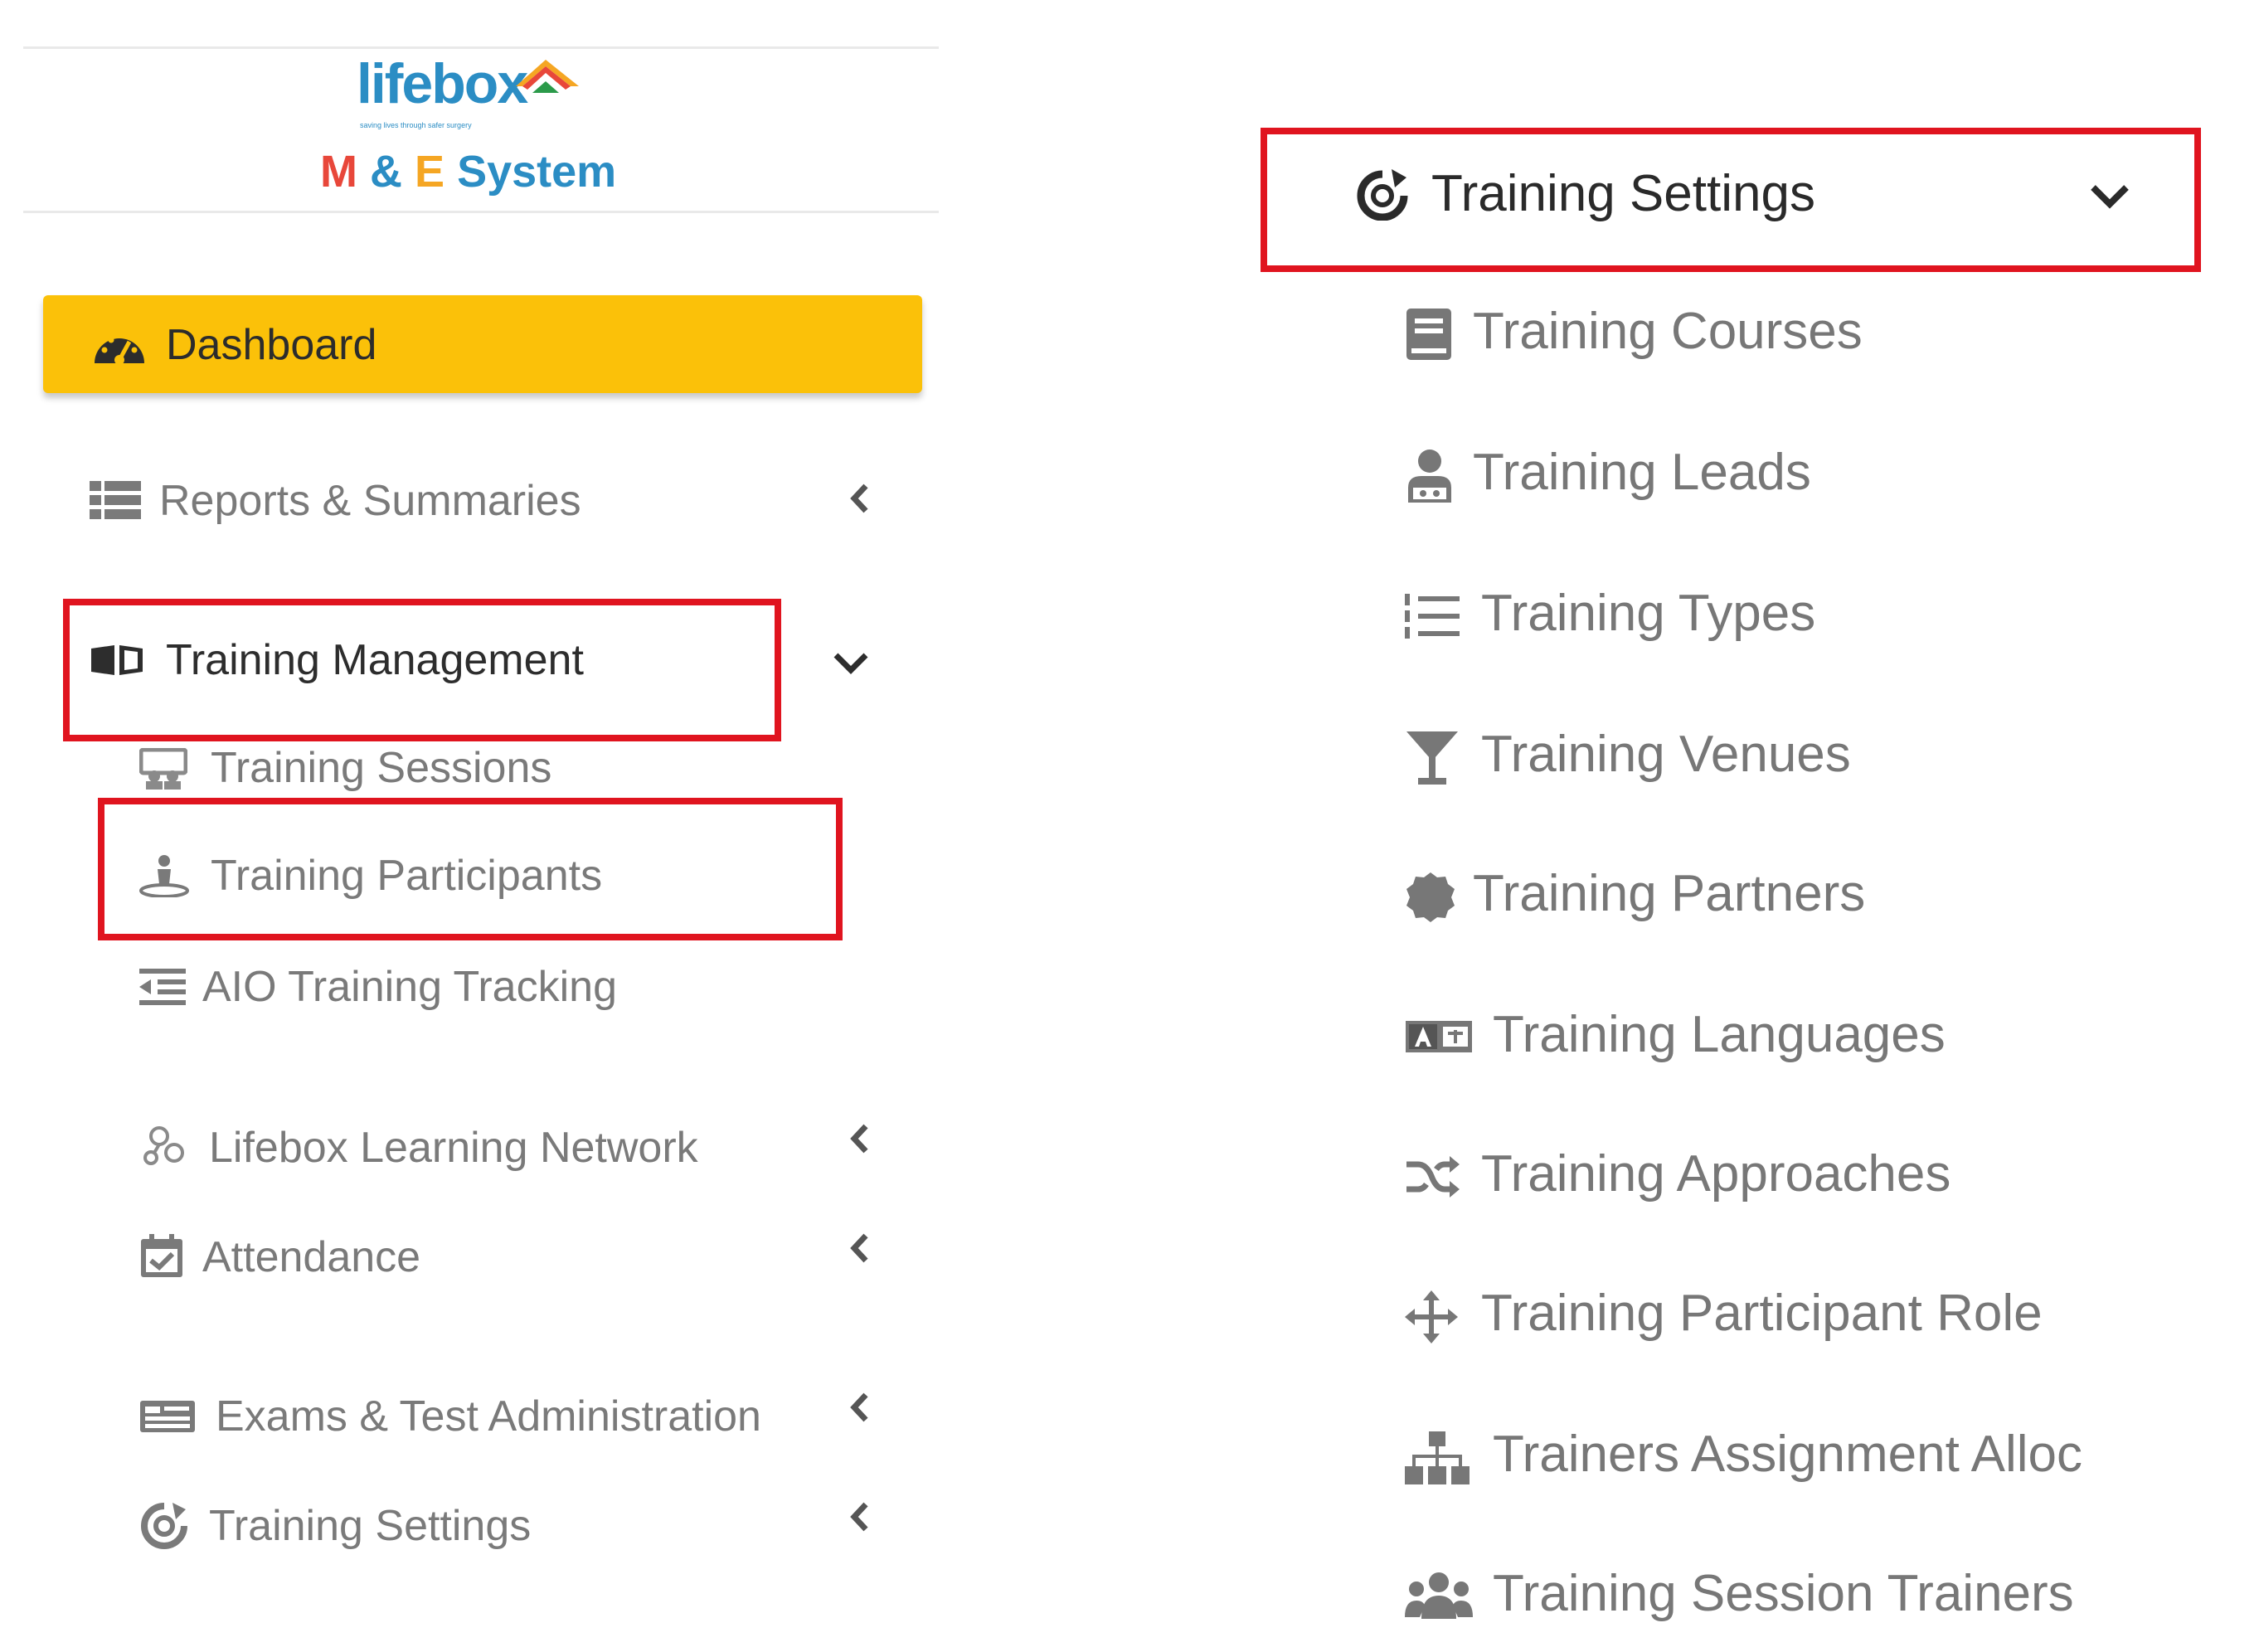 Image resolution: width=2259 pixels, height=1652 pixels. What do you see at coordinates (481, 212) in the screenshot?
I see `divider-bottom` at bounding box center [481, 212].